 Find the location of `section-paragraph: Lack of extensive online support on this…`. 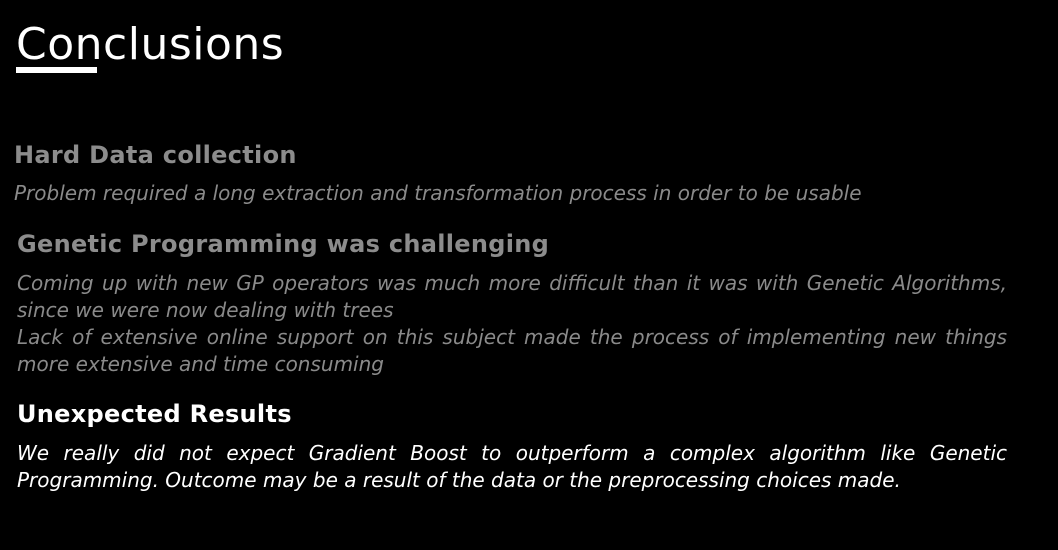

section-paragraph: Lack of extensive online support on this… is located at coordinates (512, 350).